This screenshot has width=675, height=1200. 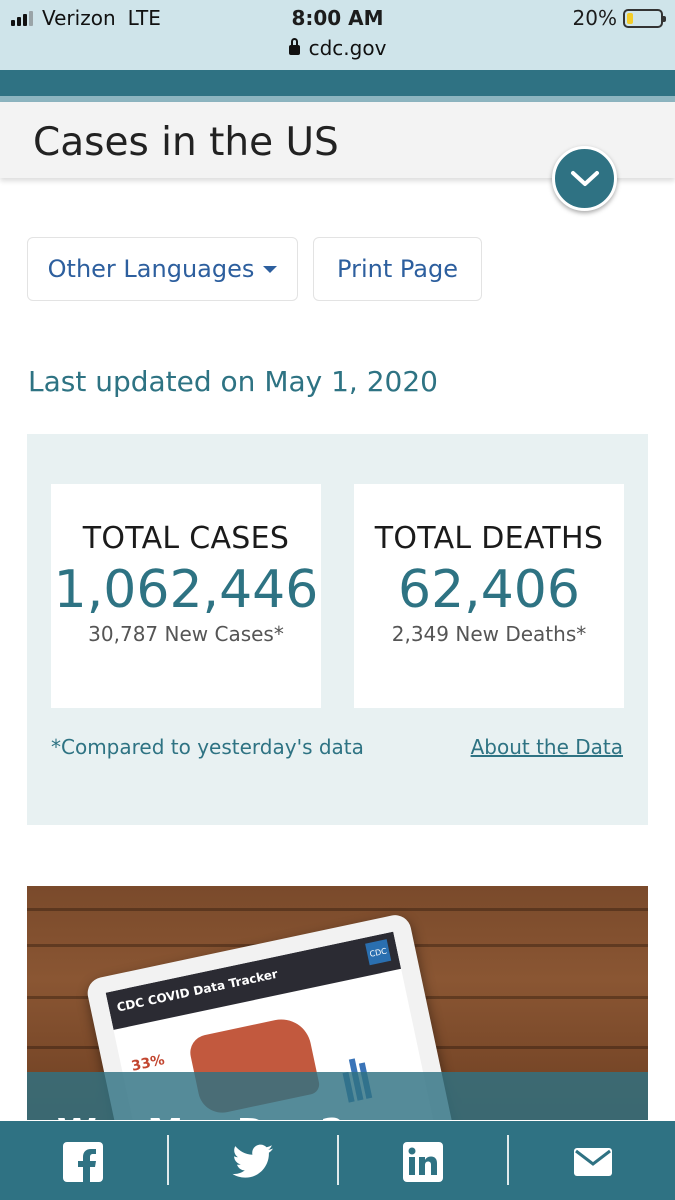 I want to click on status-right: 20%, so click(x=619, y=18).